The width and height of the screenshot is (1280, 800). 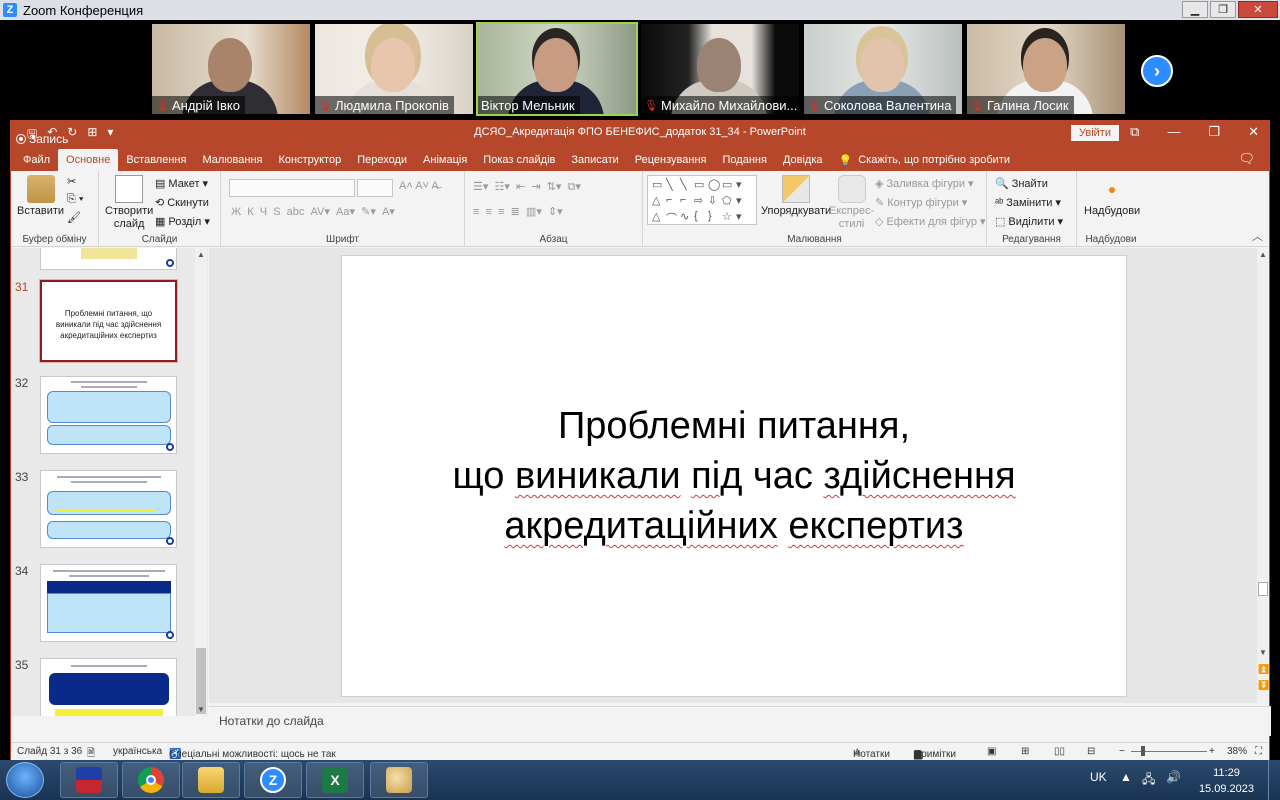 I want to click on list-buttons: ☰▾ ☷▾ ⇤ ⇥ ⇅▾ ⧉▾, so click(x=527, y=187).